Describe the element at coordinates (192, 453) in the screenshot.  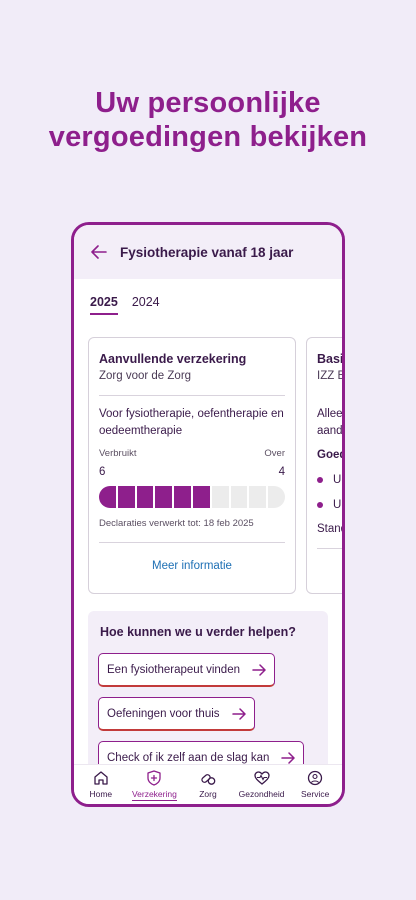
I see `usage-labels: Verbruikt Over` at that location.